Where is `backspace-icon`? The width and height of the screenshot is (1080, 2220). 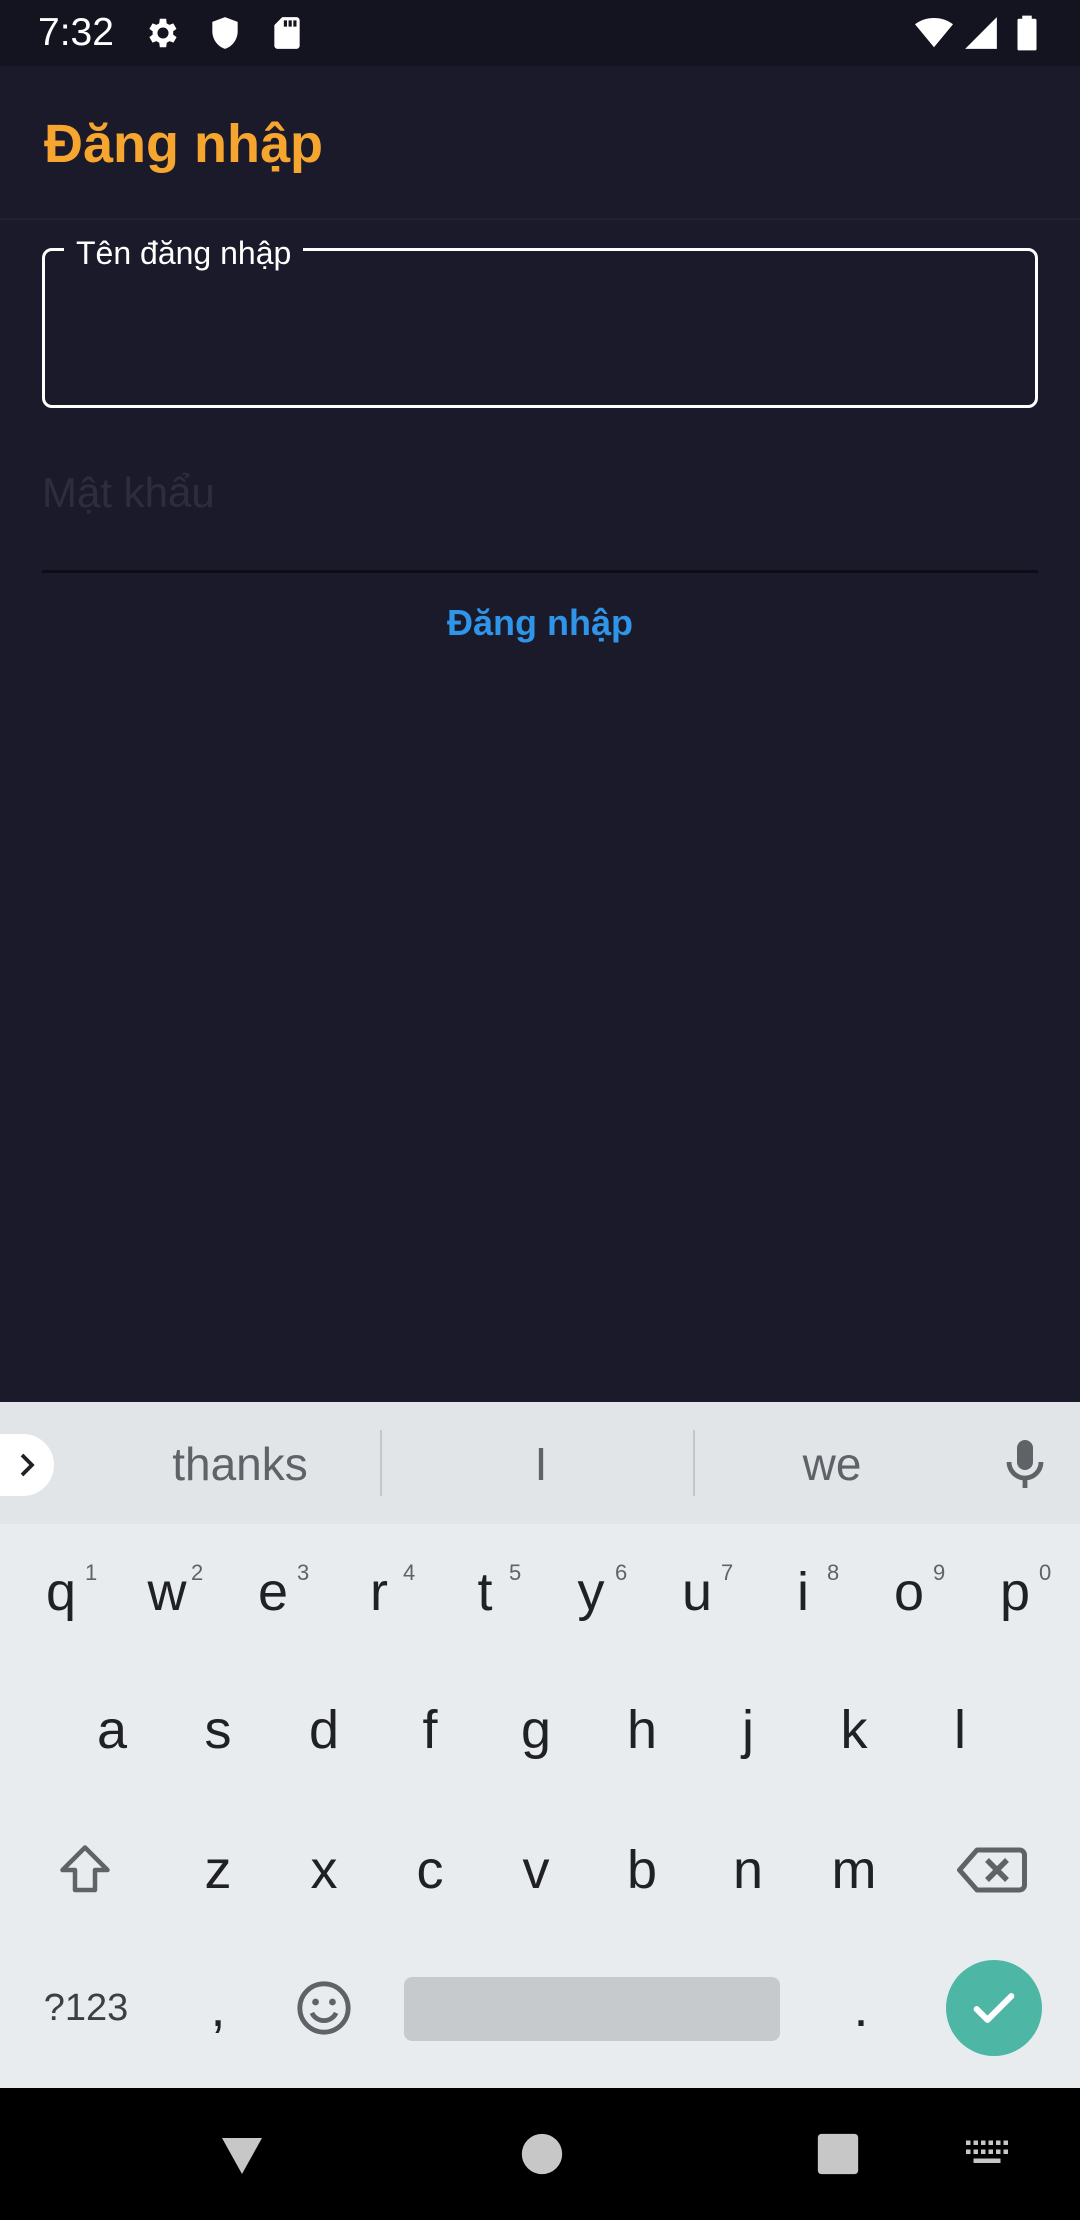
backspace-icon is located at coordinates (992, 1870).